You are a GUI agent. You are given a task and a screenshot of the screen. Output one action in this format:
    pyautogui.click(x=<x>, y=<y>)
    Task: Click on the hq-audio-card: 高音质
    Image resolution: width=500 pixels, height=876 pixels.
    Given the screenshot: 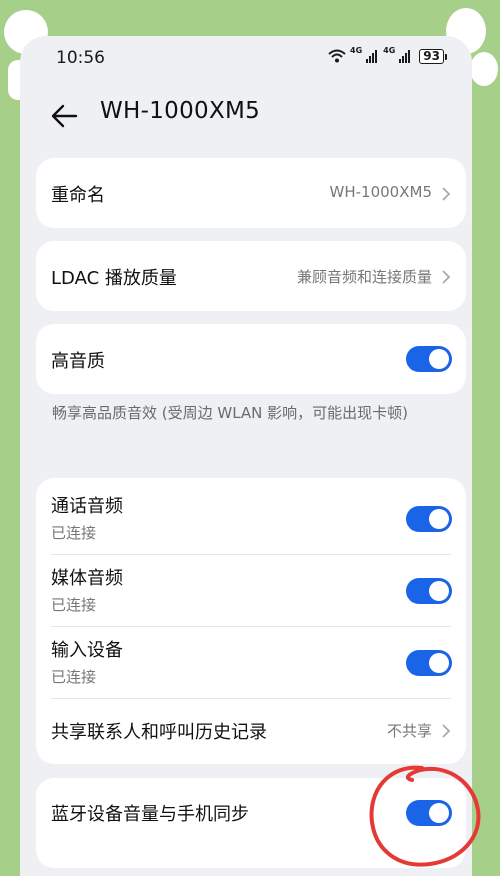 What is the action you would take?
    pyautogui.click(x=251, y=359)
    